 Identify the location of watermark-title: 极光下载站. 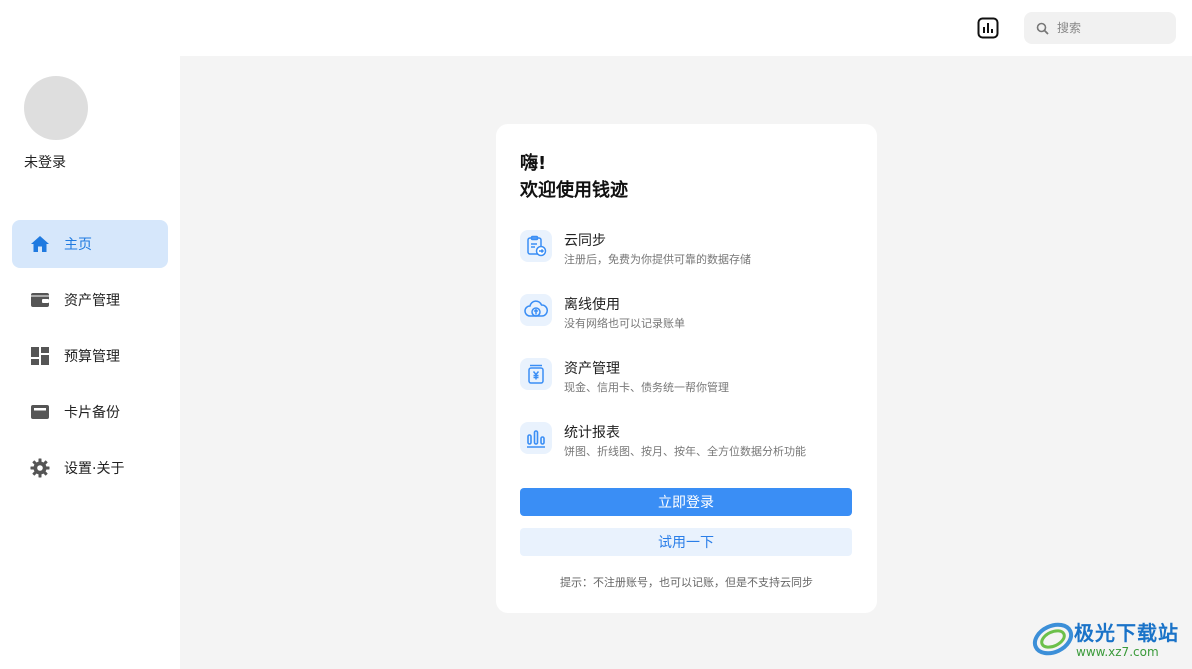
(1126, 633).